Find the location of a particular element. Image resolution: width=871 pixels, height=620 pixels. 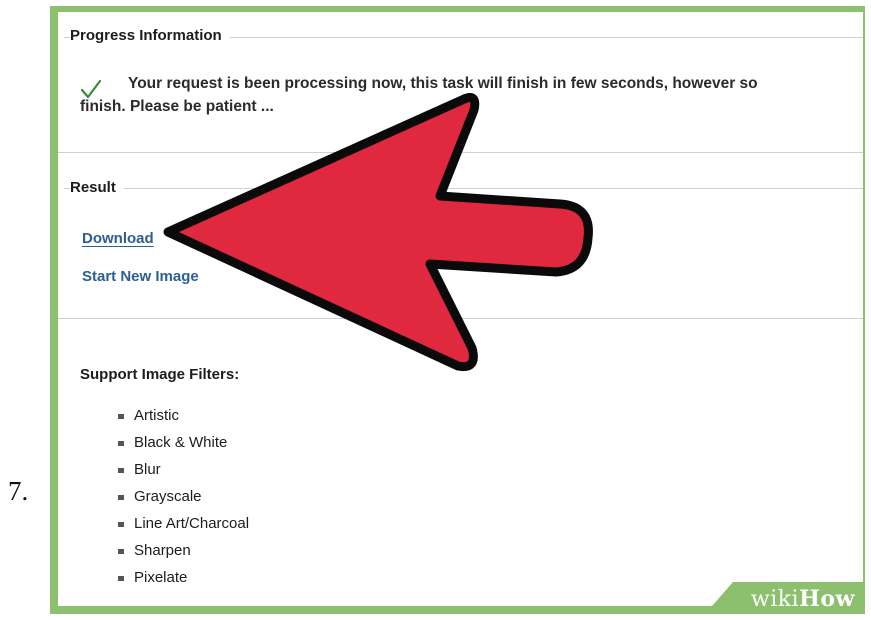

list-item: Grayscale is located at coordinates (183, 496).